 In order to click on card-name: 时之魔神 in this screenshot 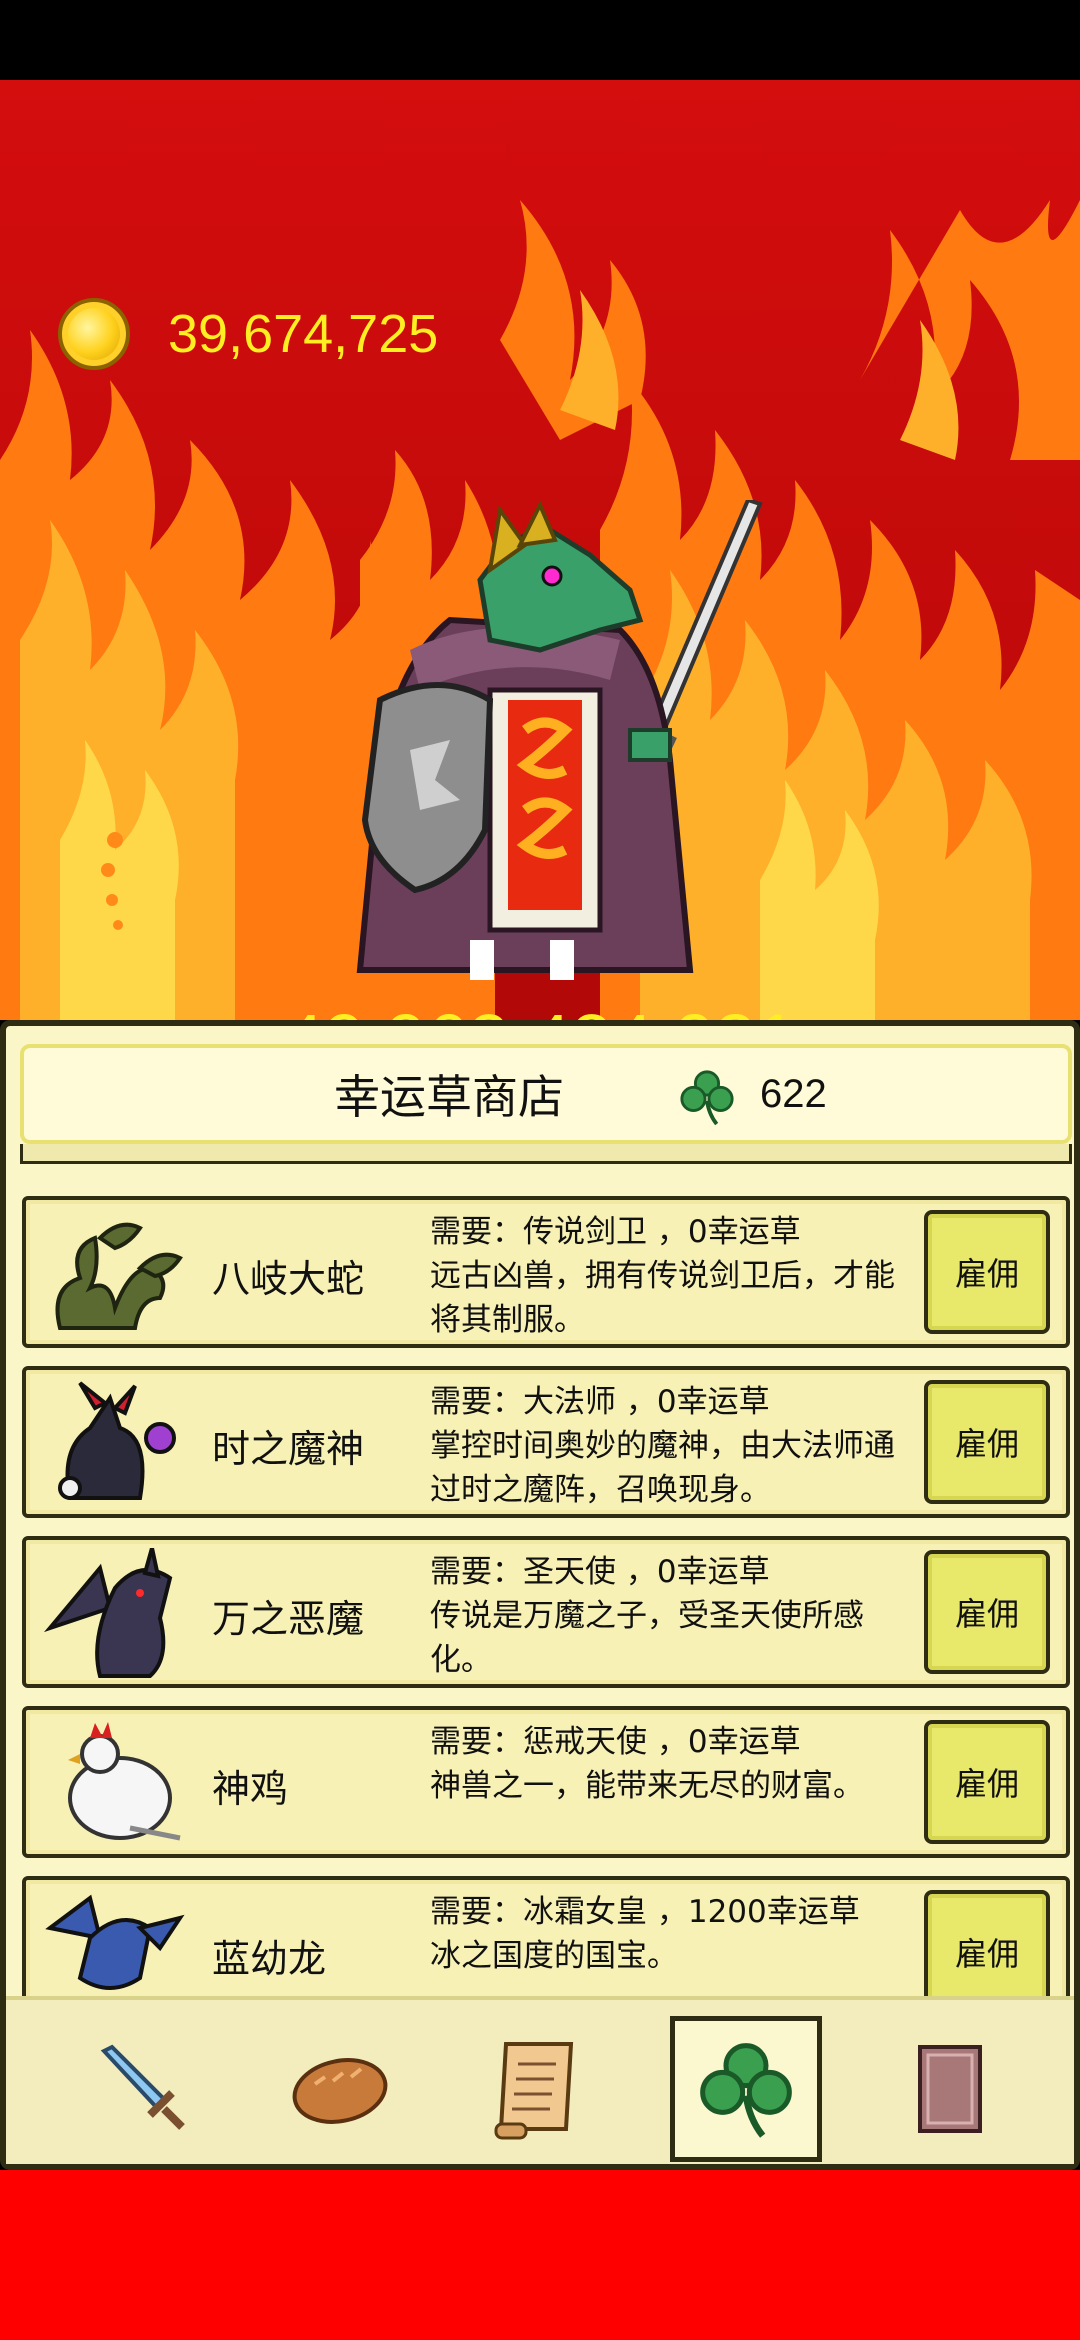, I will do `click(288, 1449)`.